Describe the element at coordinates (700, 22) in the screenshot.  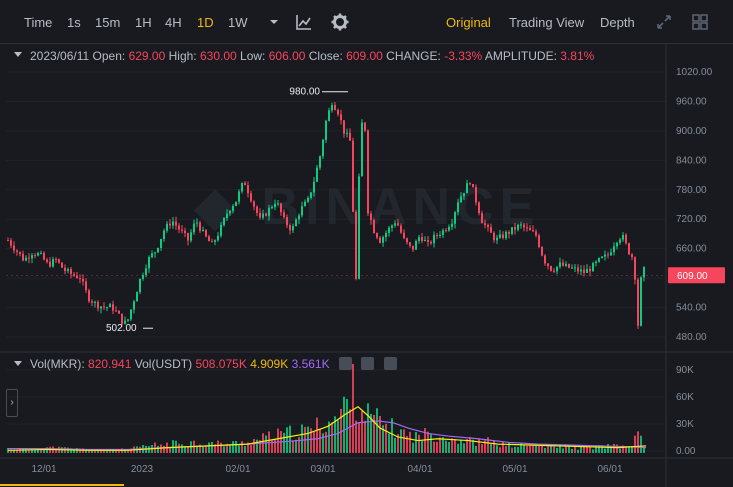
I see `layout-grid-icon` at that location.